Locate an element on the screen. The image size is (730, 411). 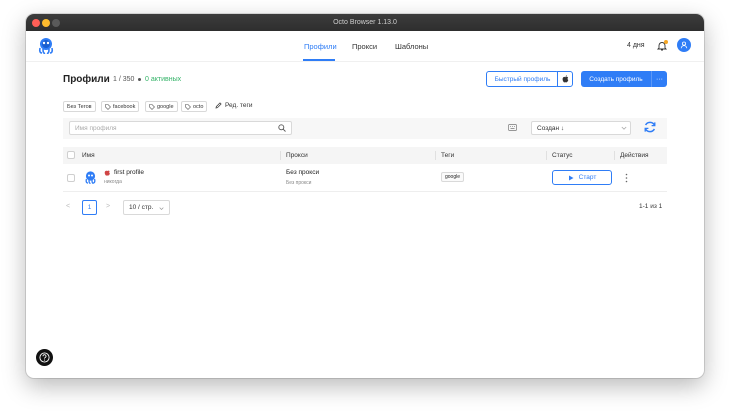
edit-tags-button: Ред. теги is located at coordinates (233, 105).